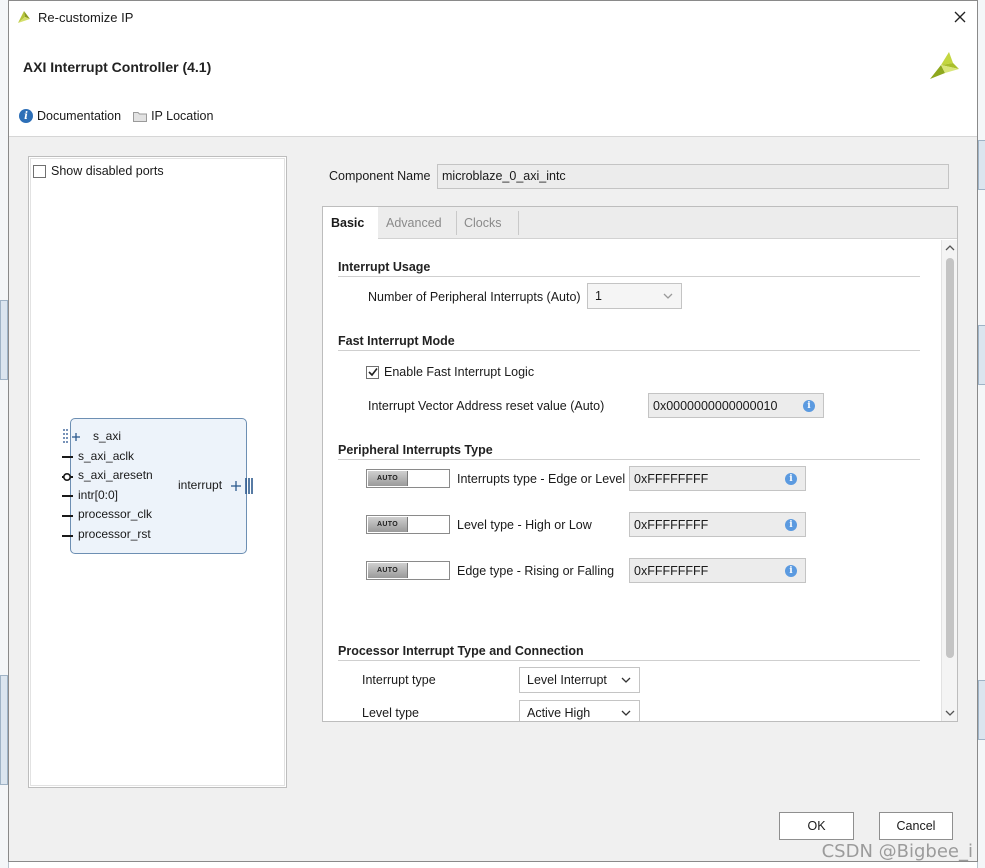 This screenshot has width=985, height=868. I want to click on level-type-select: Active High, so click(579, 710).